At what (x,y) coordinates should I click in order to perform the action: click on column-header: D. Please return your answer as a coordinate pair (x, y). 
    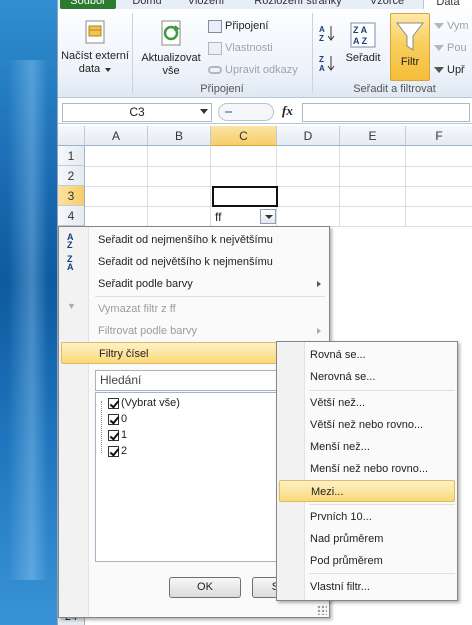
    Looking at the image, I should click on (308, 136).